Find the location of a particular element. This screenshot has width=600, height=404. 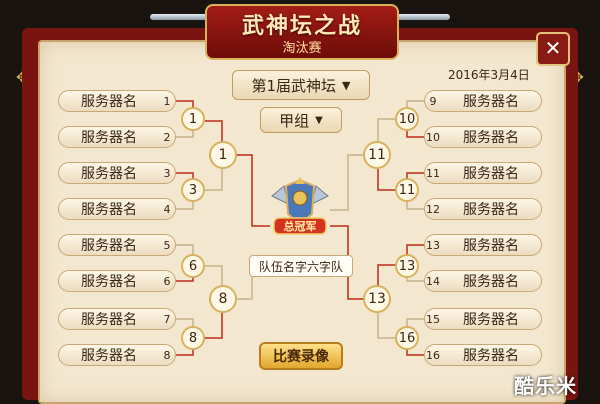

server-slot-3: 服务器名 3 is located at coordinates (117, 173).